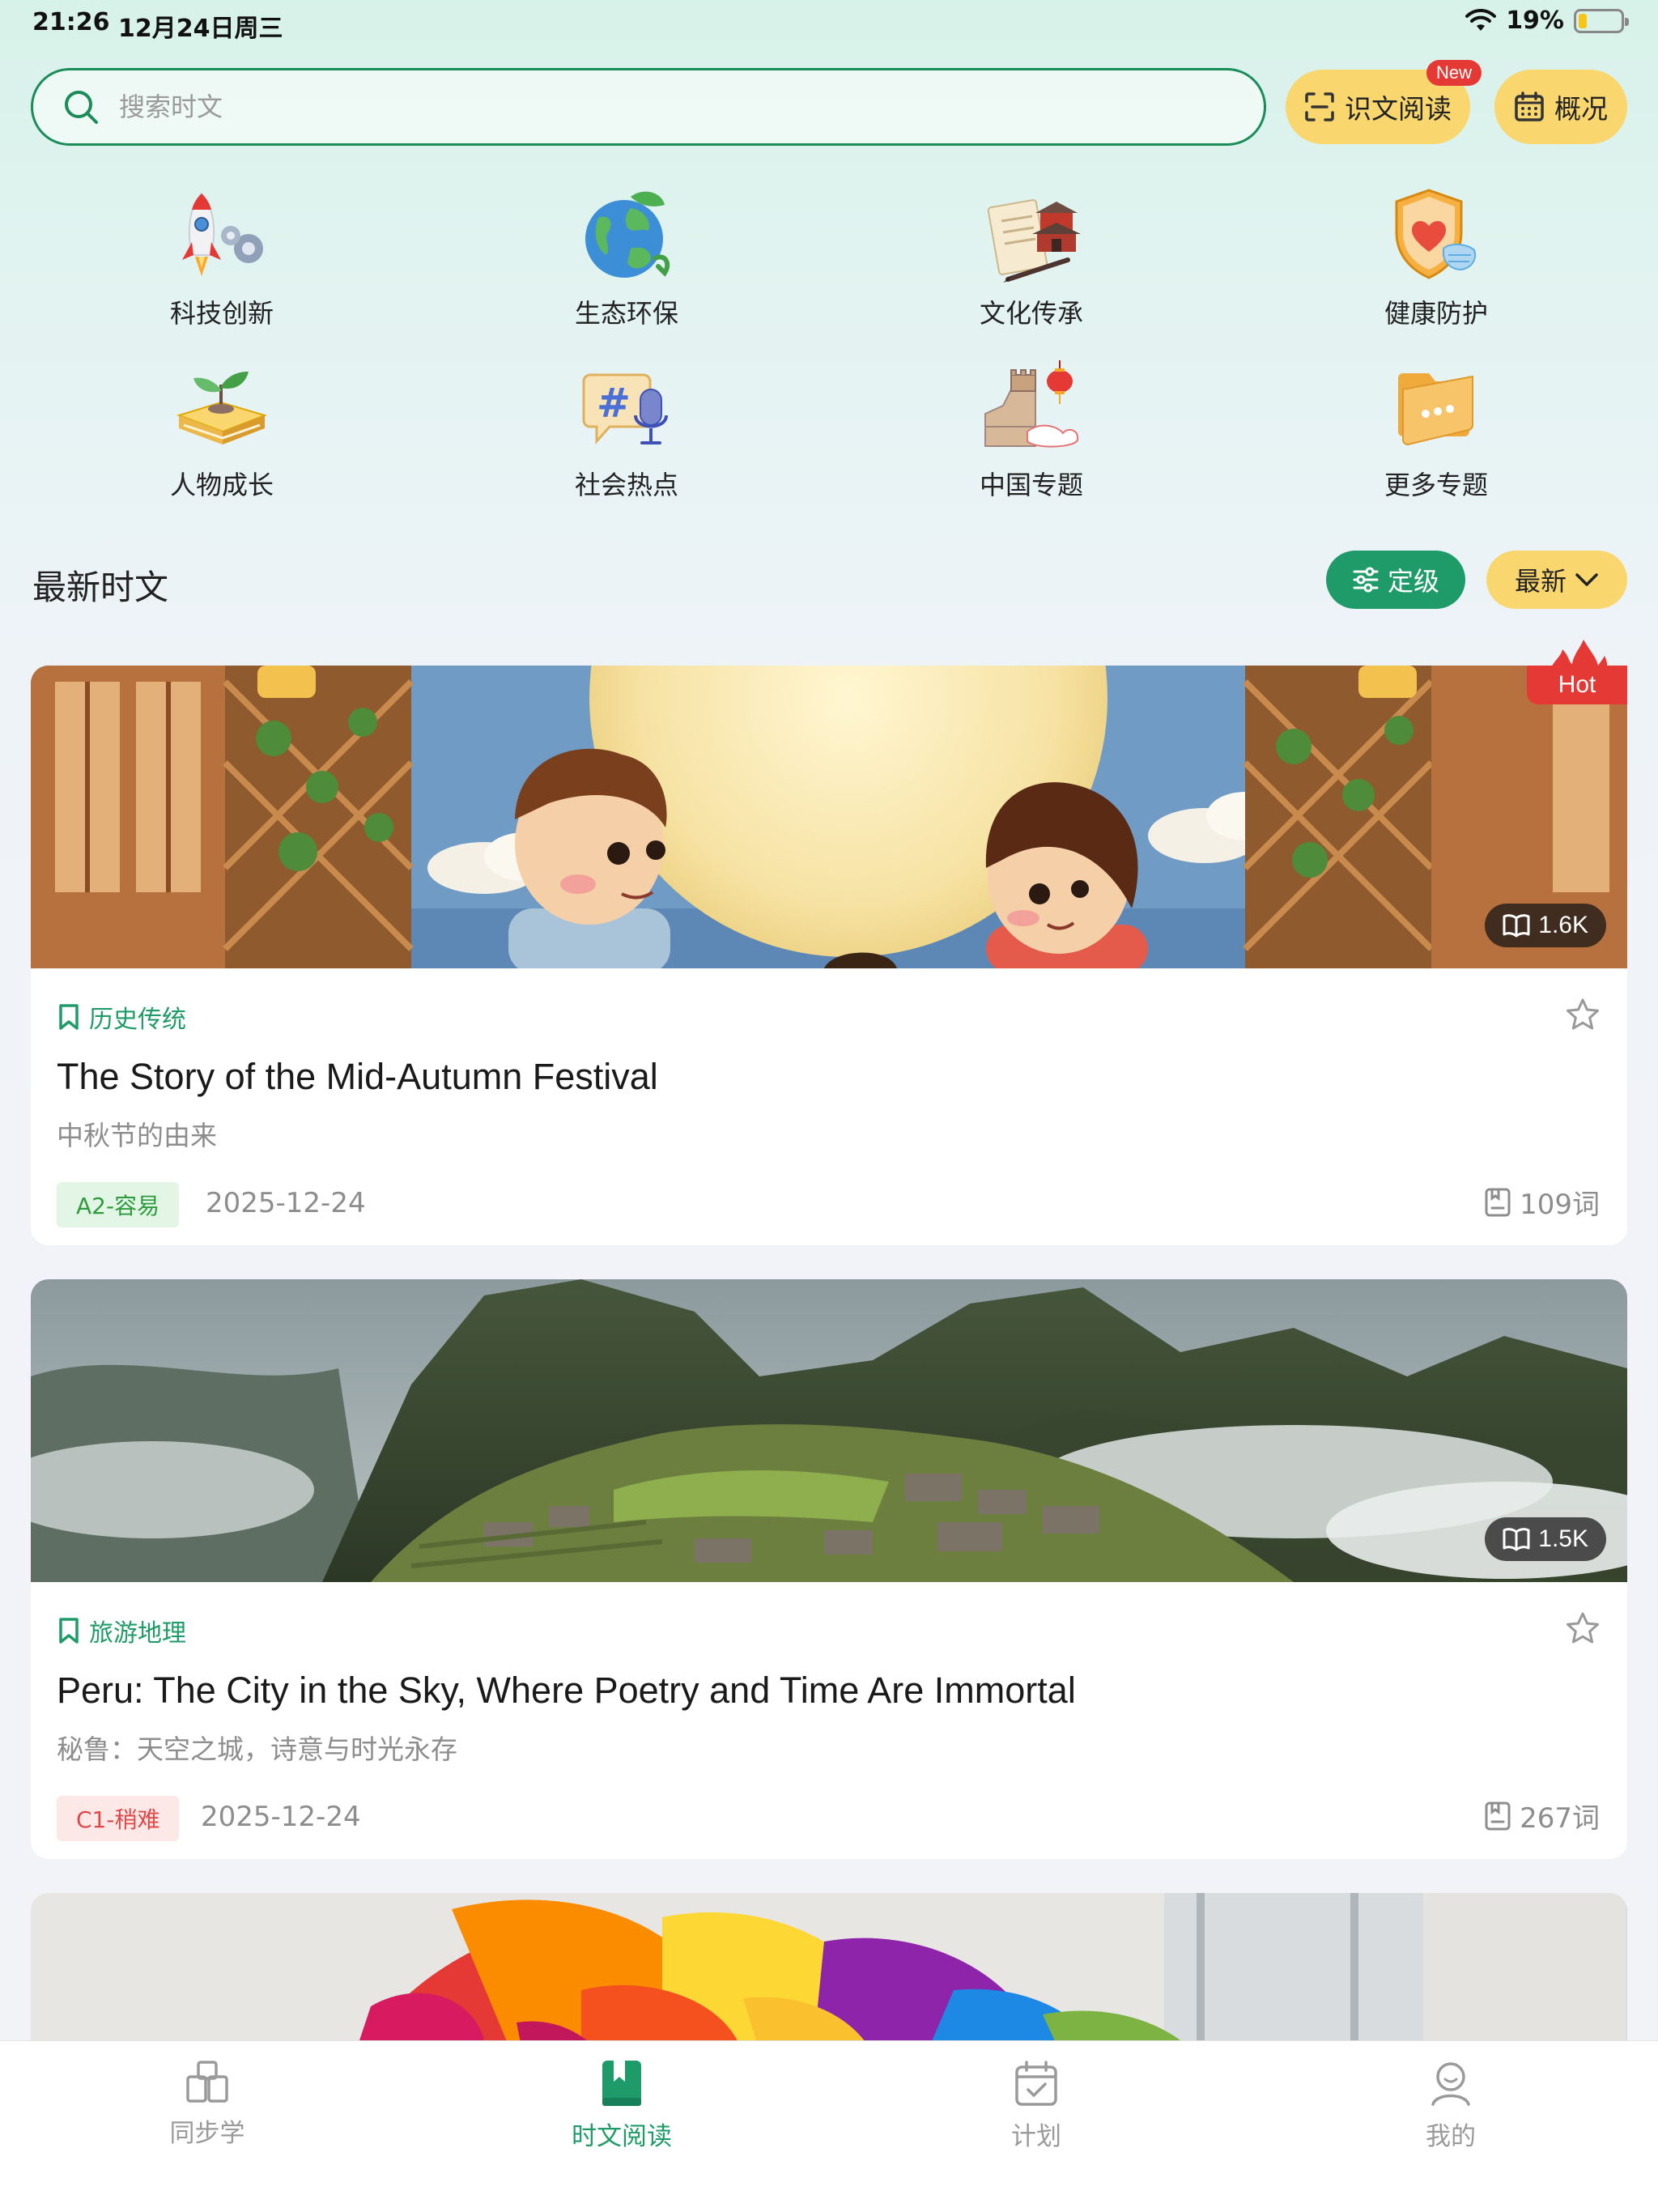 Image resolution: width=1658 pixels, height=2212 pixels. What do you see at coordinates (1366, 580) in the screenshot?
I see `sliders-icon` at bounding box center [1366, 580].